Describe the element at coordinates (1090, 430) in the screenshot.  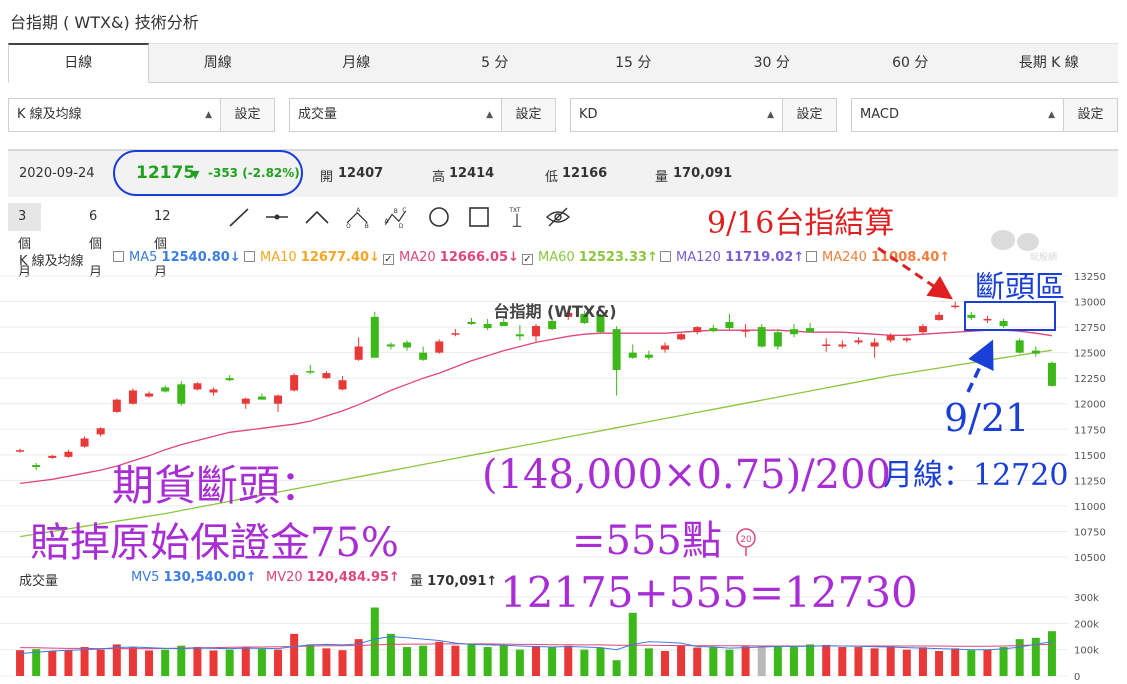
I see `price-tick-label: 11750` at that location.